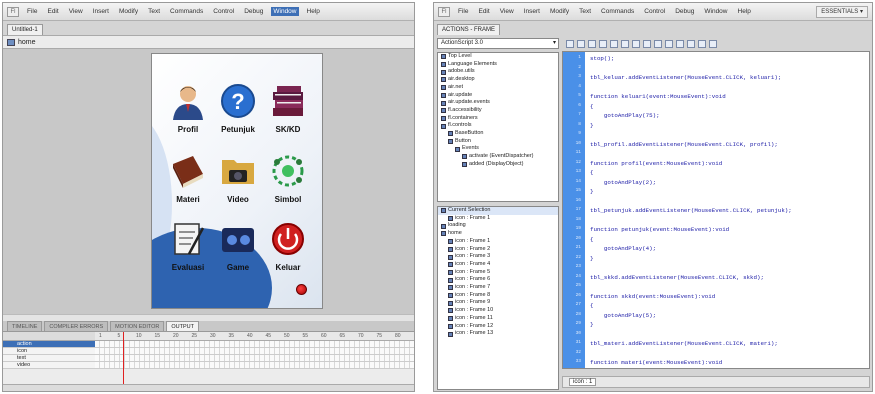 This screenshot has width=875, height=394. Describe the element at coordinates (498, 157) in the screenshot. I see `tree-item: activate (EventDispatcher)` at that location.